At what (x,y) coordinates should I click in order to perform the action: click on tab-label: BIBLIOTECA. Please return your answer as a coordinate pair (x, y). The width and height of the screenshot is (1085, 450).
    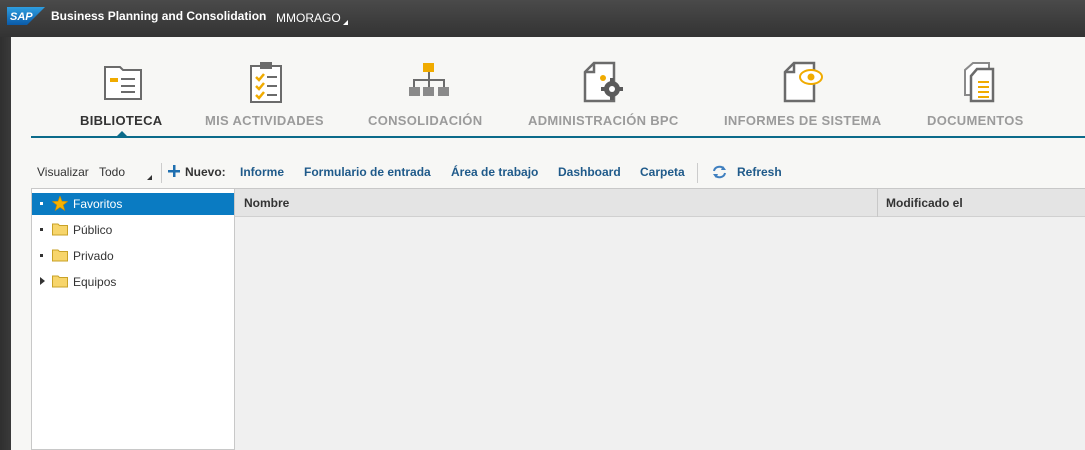
    Looking at the image, I should click on (121, 120).